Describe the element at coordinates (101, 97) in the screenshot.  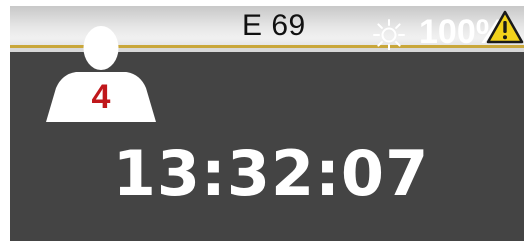
I see `player-number: 4` at that location.